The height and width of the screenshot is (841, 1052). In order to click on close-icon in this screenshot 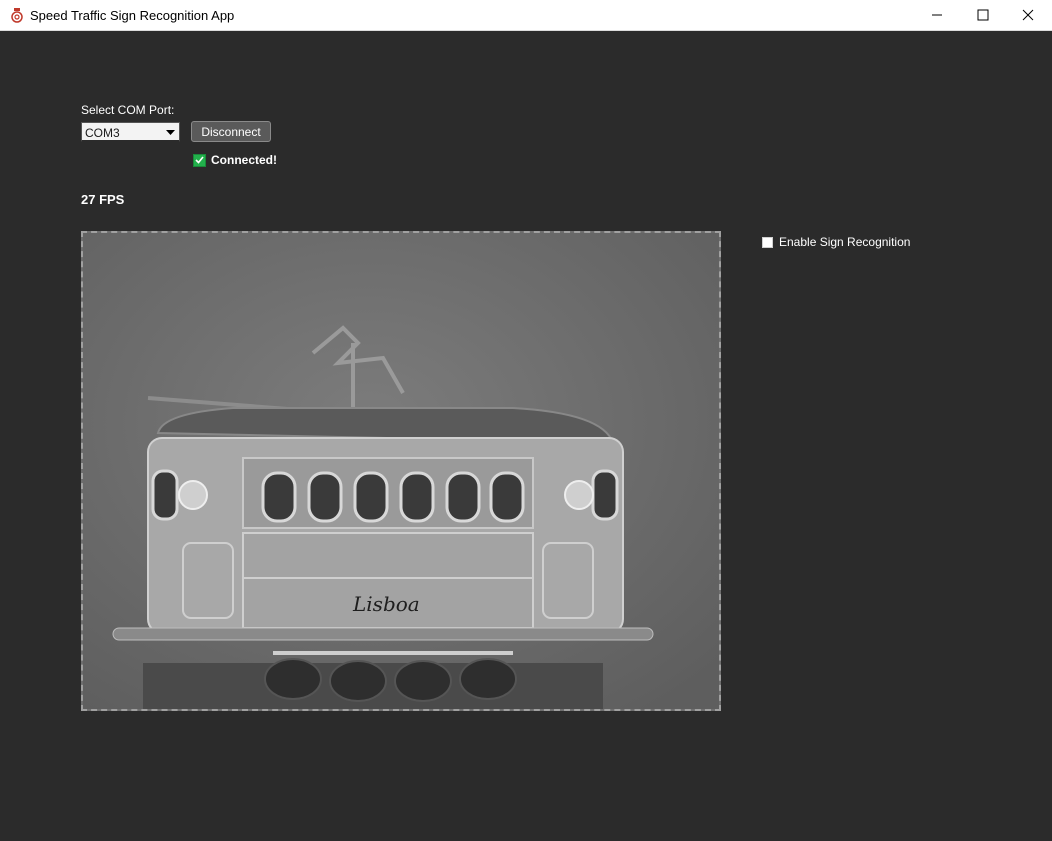, I will do `click(1028, 15)`.